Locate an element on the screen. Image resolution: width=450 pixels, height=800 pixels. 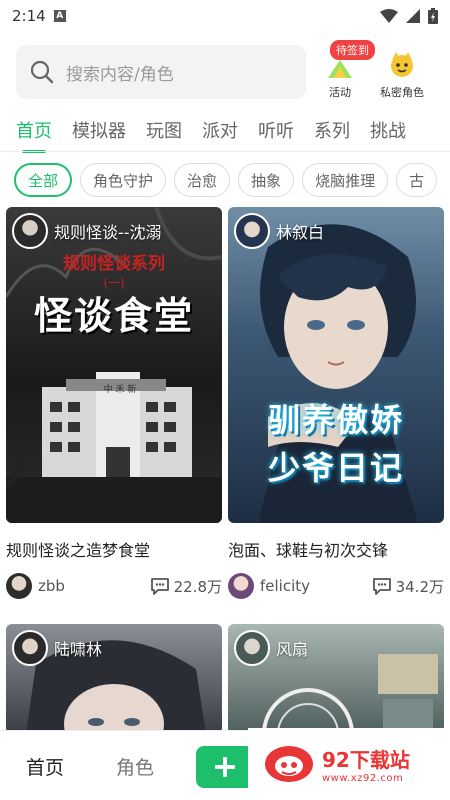
chip-abstract: 抽象 is located at coordinates (266, 180).